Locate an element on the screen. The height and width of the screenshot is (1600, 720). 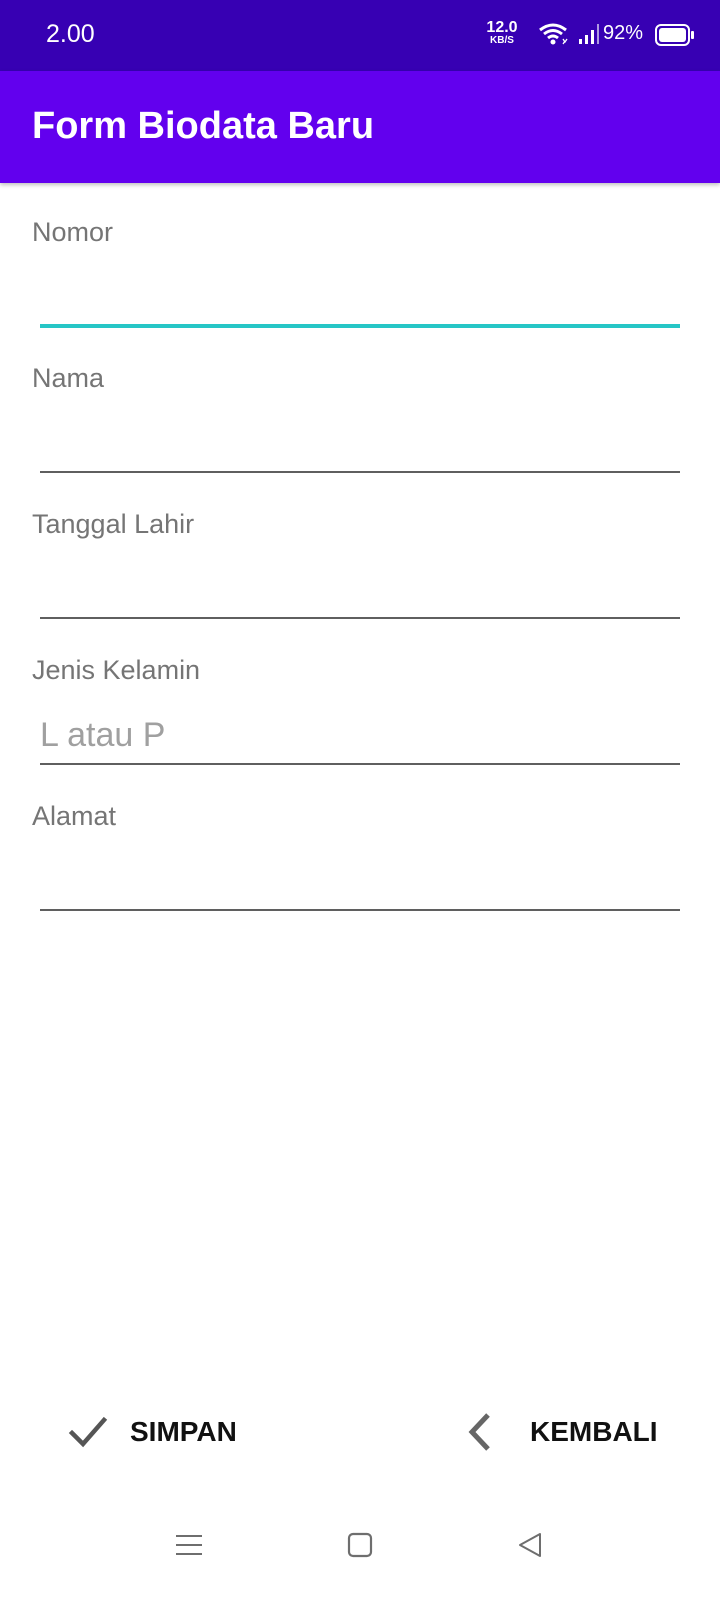
back-button: KEMBALI is located at coordinates (563, 1432).